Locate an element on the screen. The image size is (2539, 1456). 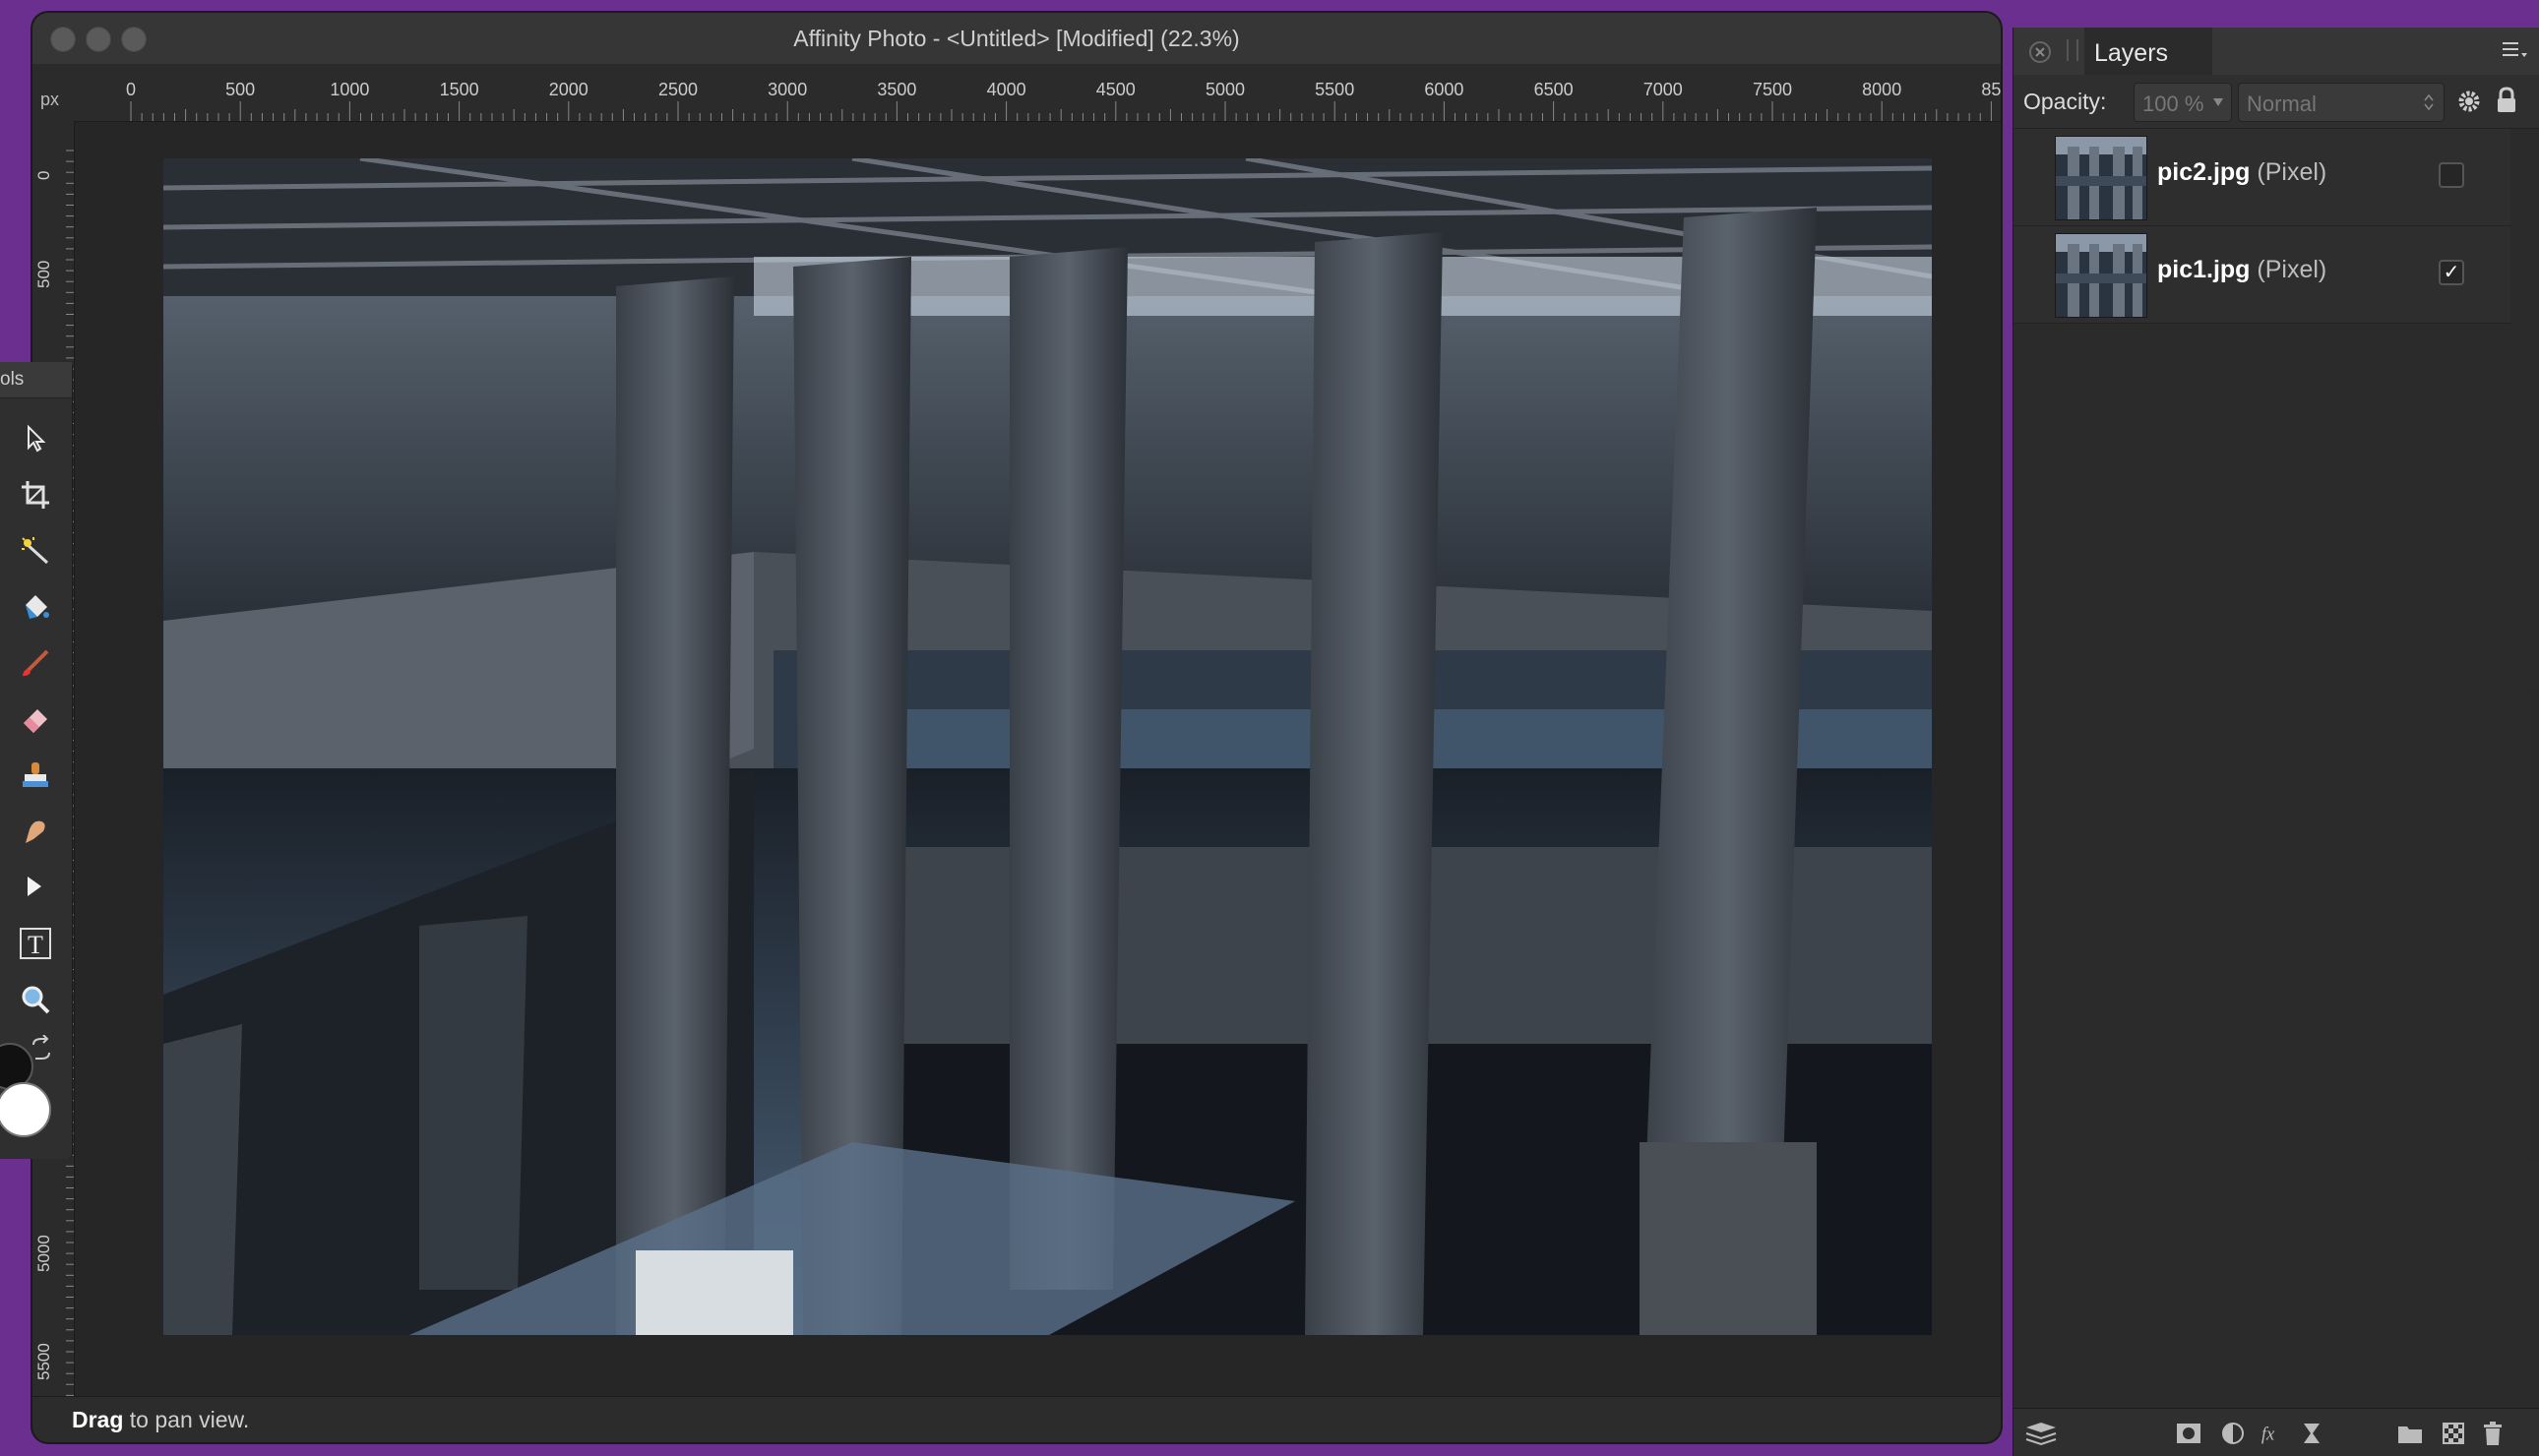
opacity-label: Opacity: is located at coordinates (2065, 101).